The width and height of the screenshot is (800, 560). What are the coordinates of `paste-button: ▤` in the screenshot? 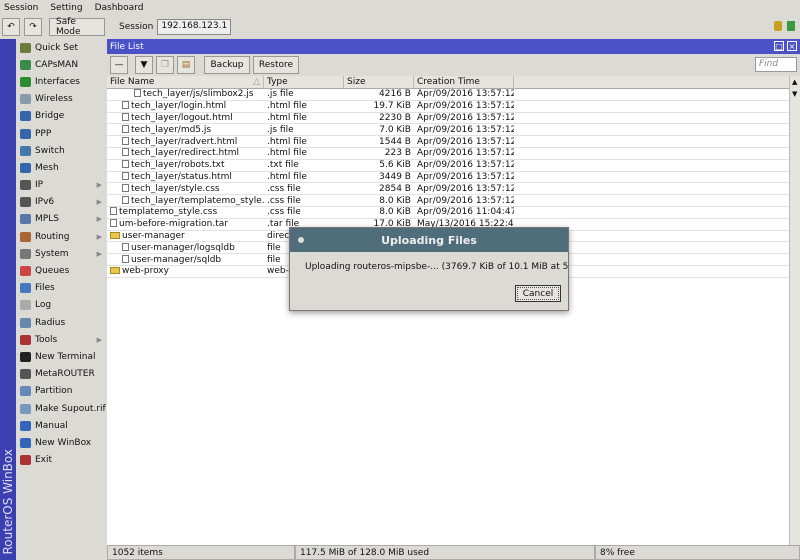 It's located at (186, 65).